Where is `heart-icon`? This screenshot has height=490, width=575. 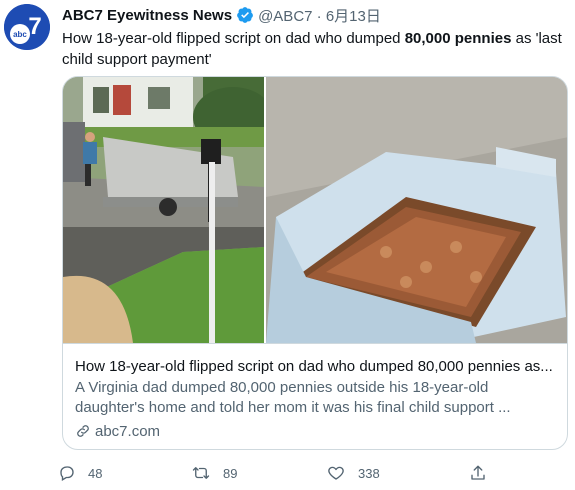 heart-icon is located at coordinates (336, 473).